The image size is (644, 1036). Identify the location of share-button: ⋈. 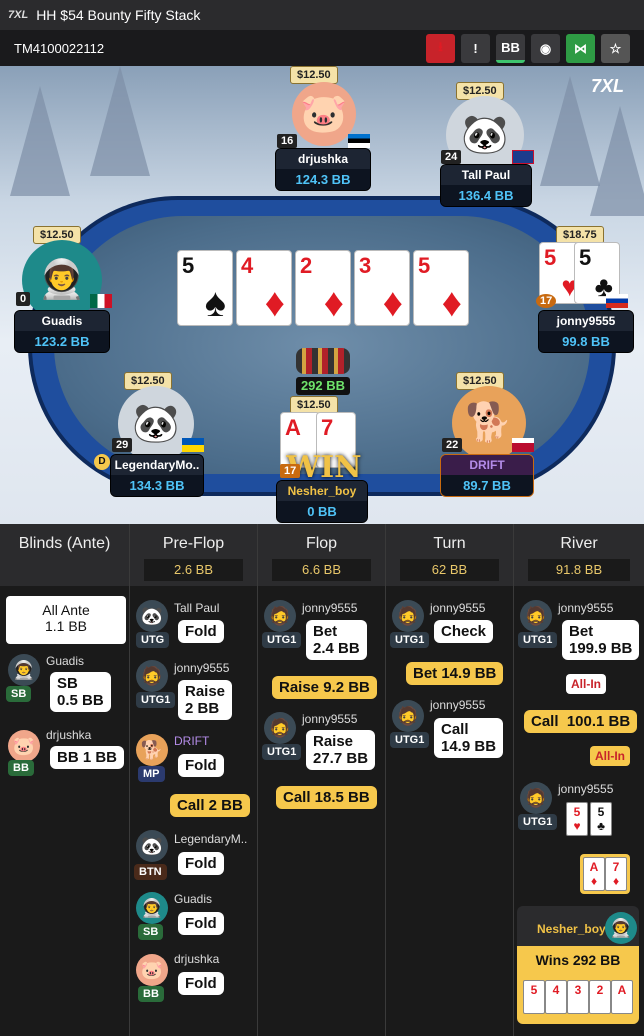
(580, 48).